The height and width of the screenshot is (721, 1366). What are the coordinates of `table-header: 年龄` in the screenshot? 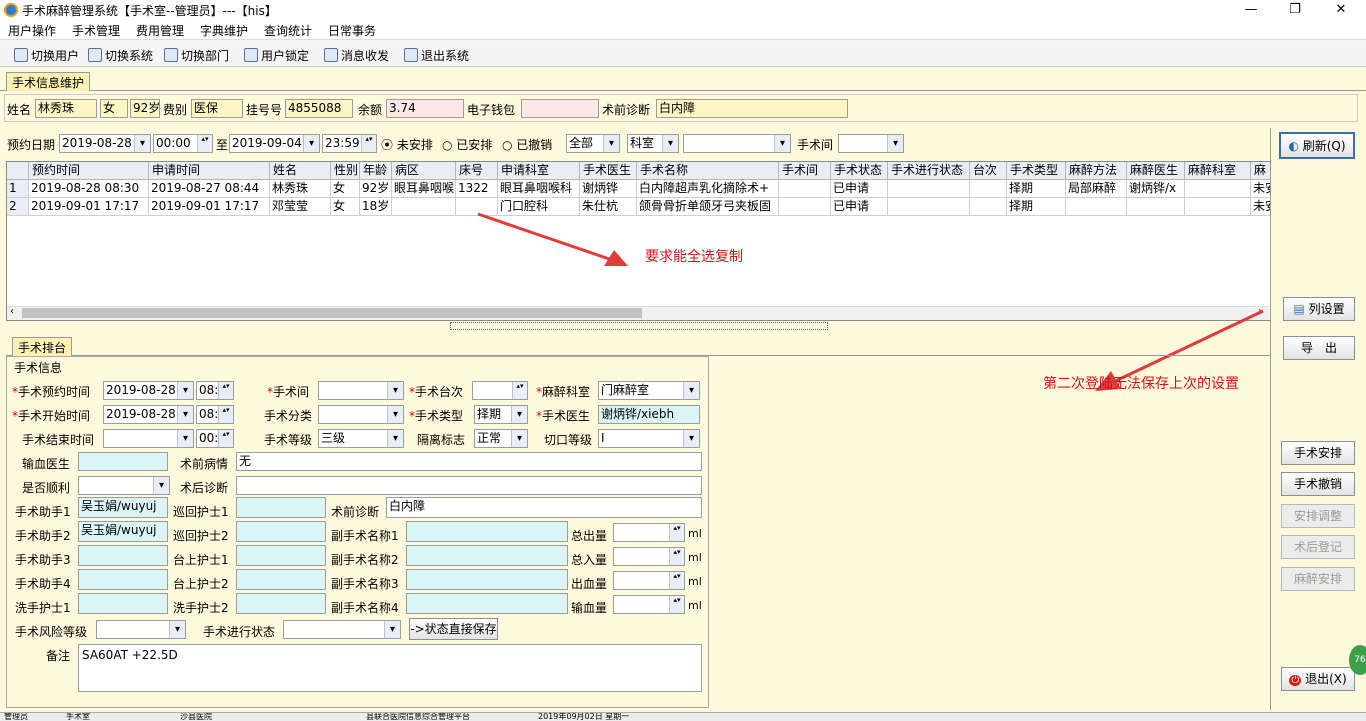 It's located at (376, 171).